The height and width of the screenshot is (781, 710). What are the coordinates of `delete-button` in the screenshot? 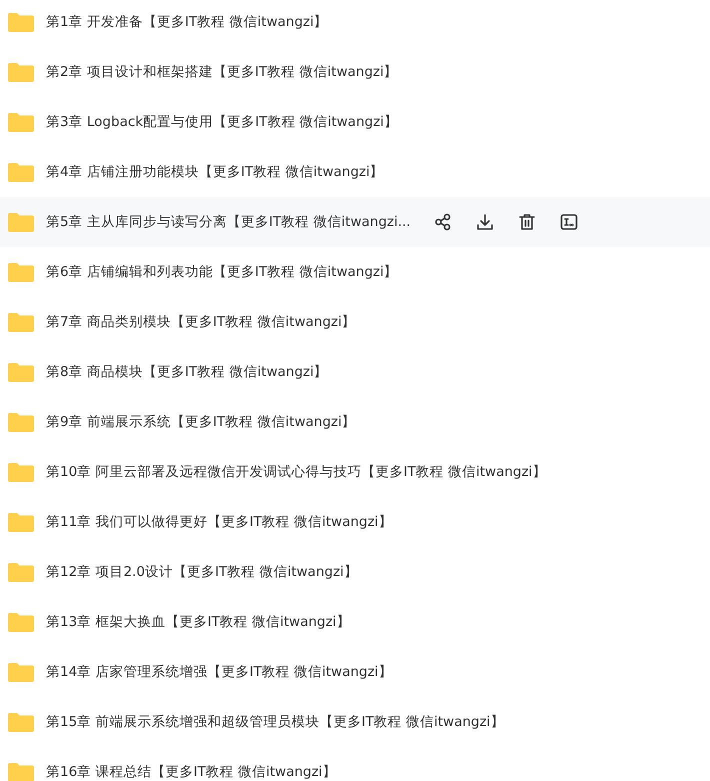 It's located at (526, 222).